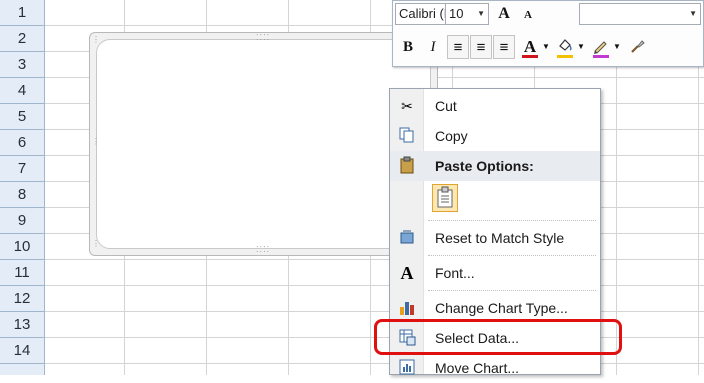 This screenshot has width=704, height=383. I want to click on row-header-1: 1, so click(22, 13).